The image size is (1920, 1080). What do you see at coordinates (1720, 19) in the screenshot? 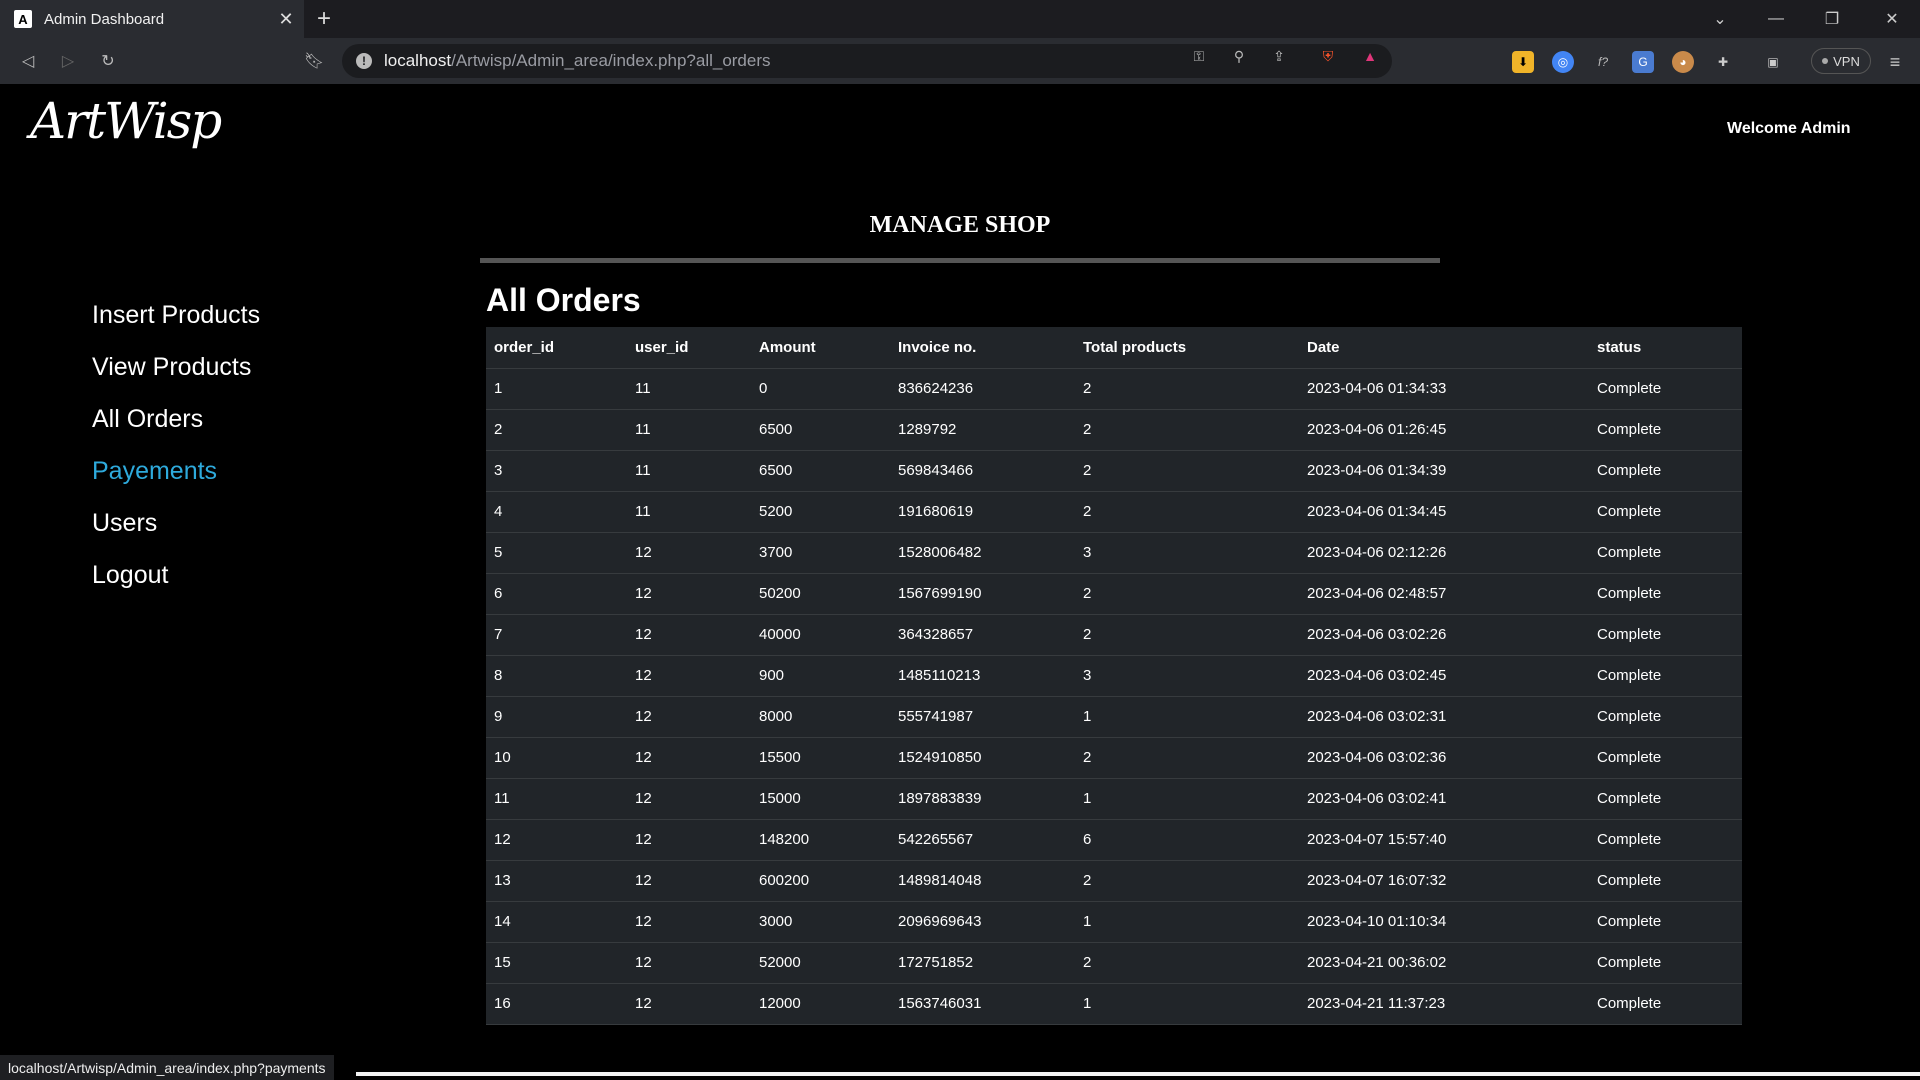
I see `tab-list-chevron-icon: ⌄` at bounding box center [1720, 19].